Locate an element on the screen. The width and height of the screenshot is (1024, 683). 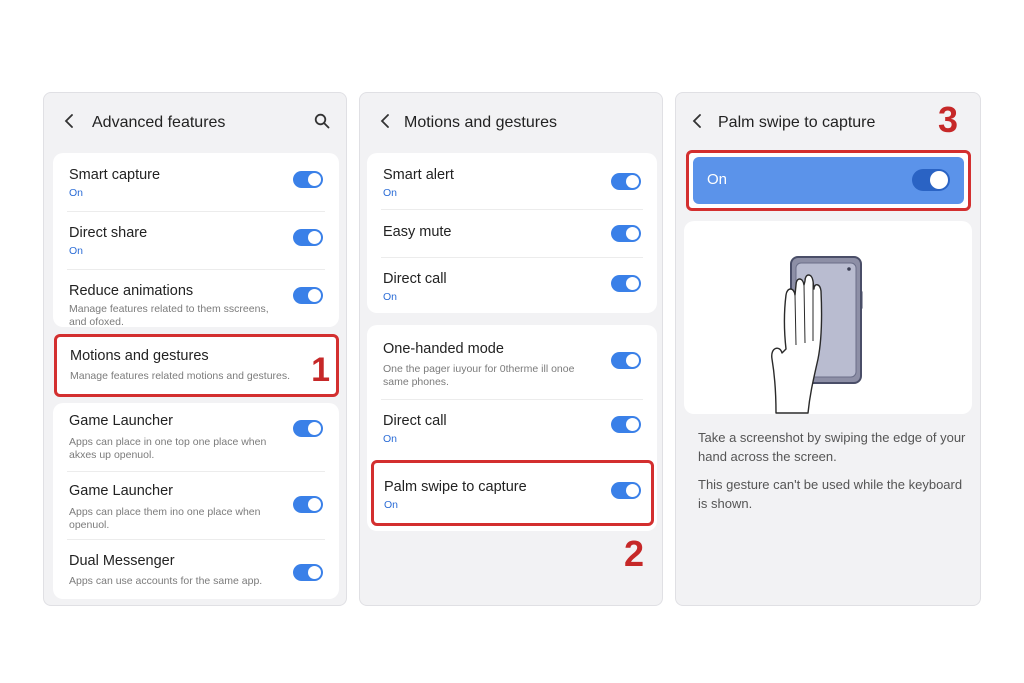
setting-title: Direct share is located at coordinates (108, 233).